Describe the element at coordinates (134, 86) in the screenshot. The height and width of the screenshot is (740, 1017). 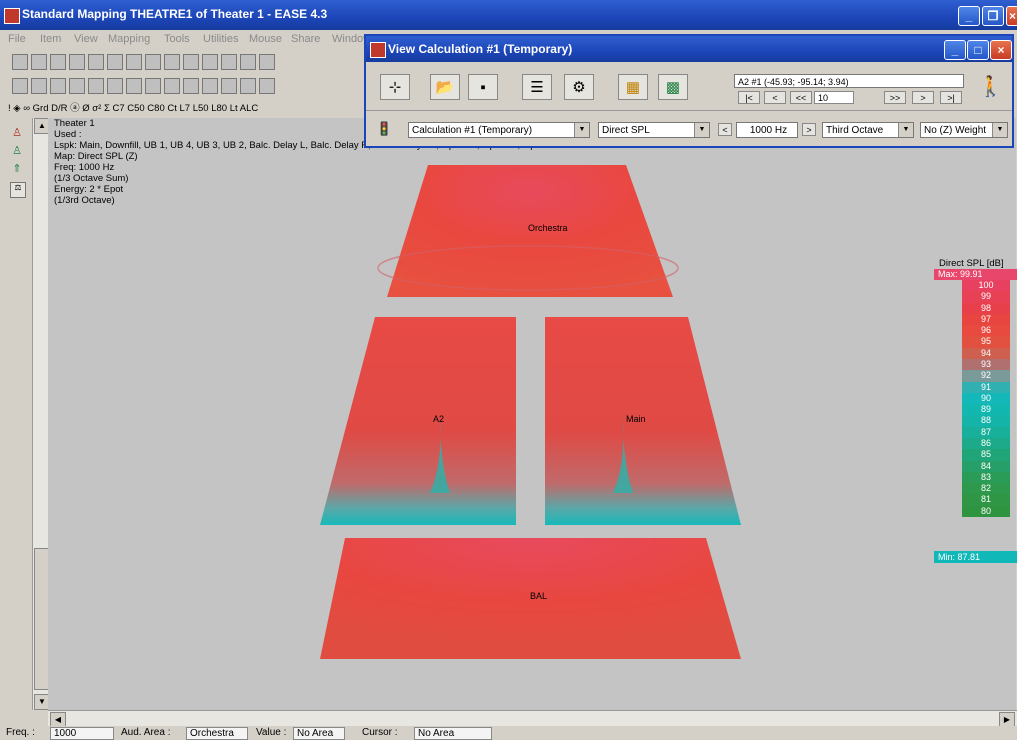
I see `map-icon` at that location.